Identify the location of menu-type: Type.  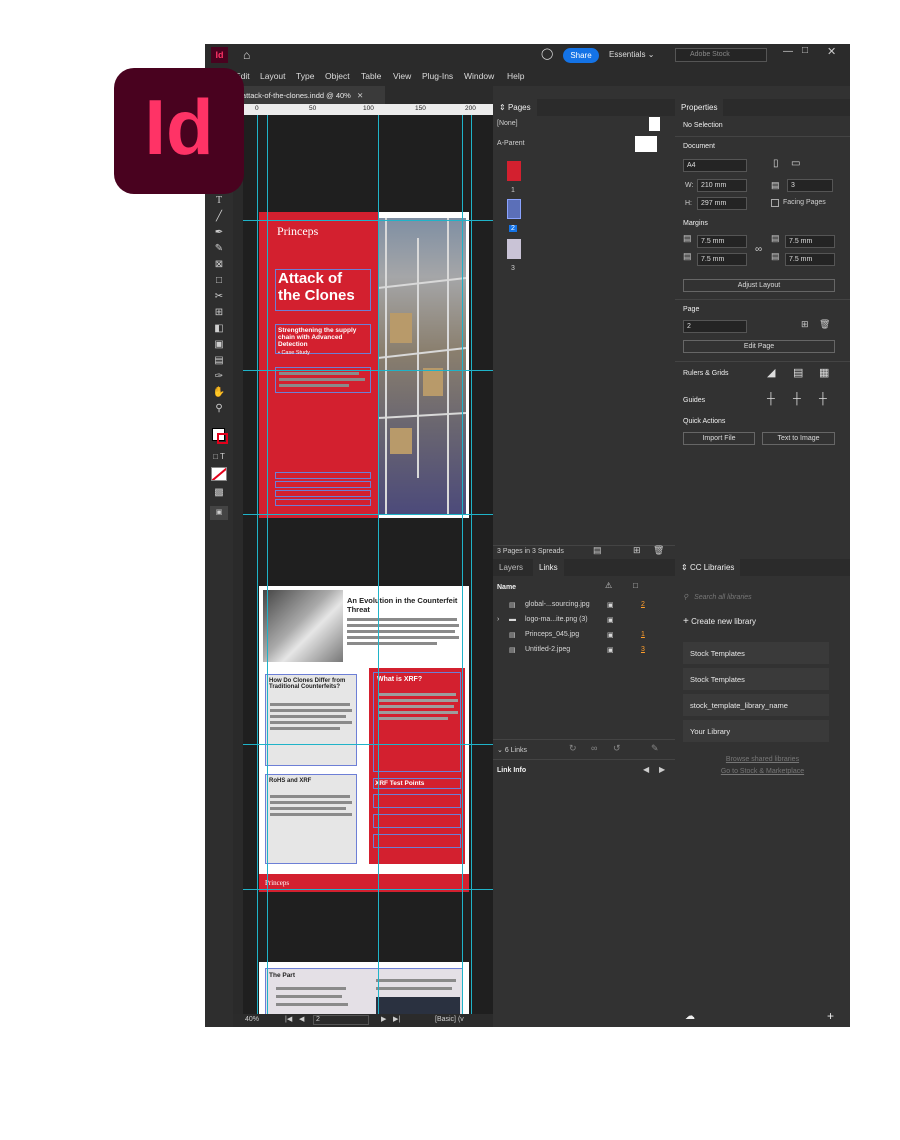
(305, 76).